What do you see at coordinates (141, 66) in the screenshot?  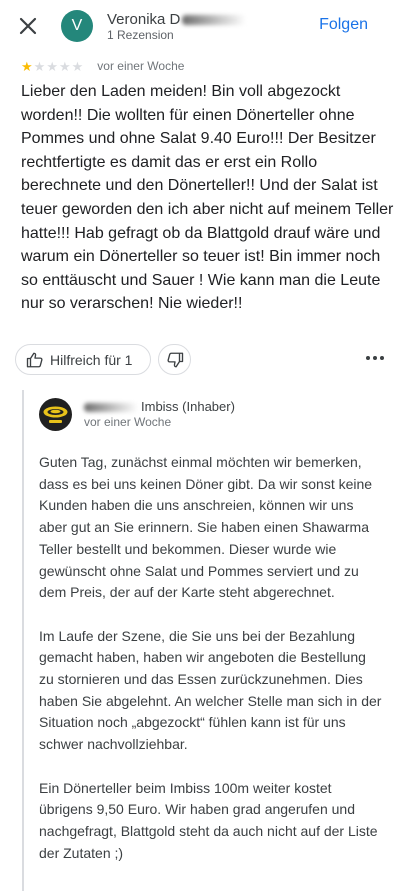 I see `review-time: vor einer Woche` at bounding box center [141, 66].